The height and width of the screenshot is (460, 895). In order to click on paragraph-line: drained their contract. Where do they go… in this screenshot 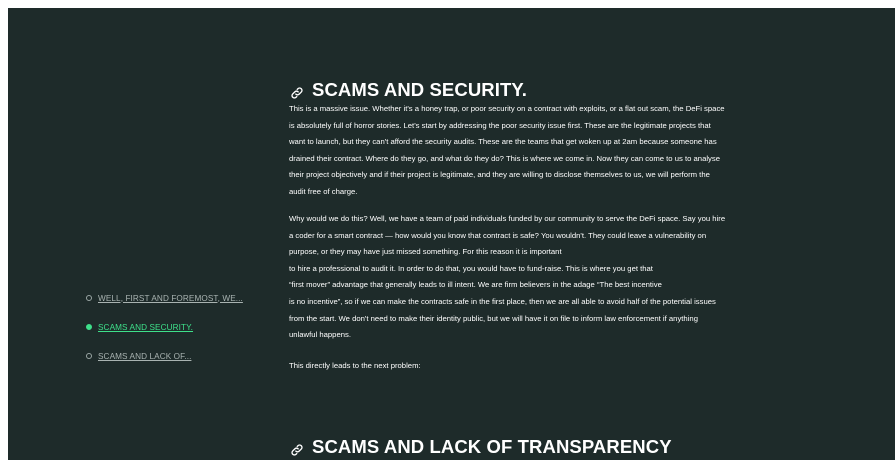, I will do `click(505, 158)`.